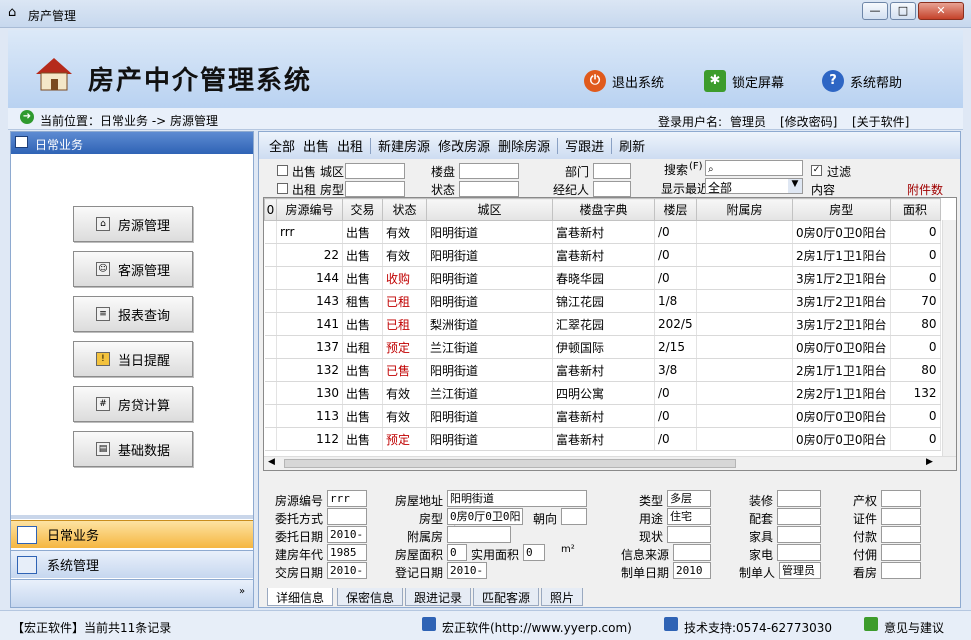 This screenshot has height=640, width=971. I want to click on attachment-column-header: 0, so click(270, 209).